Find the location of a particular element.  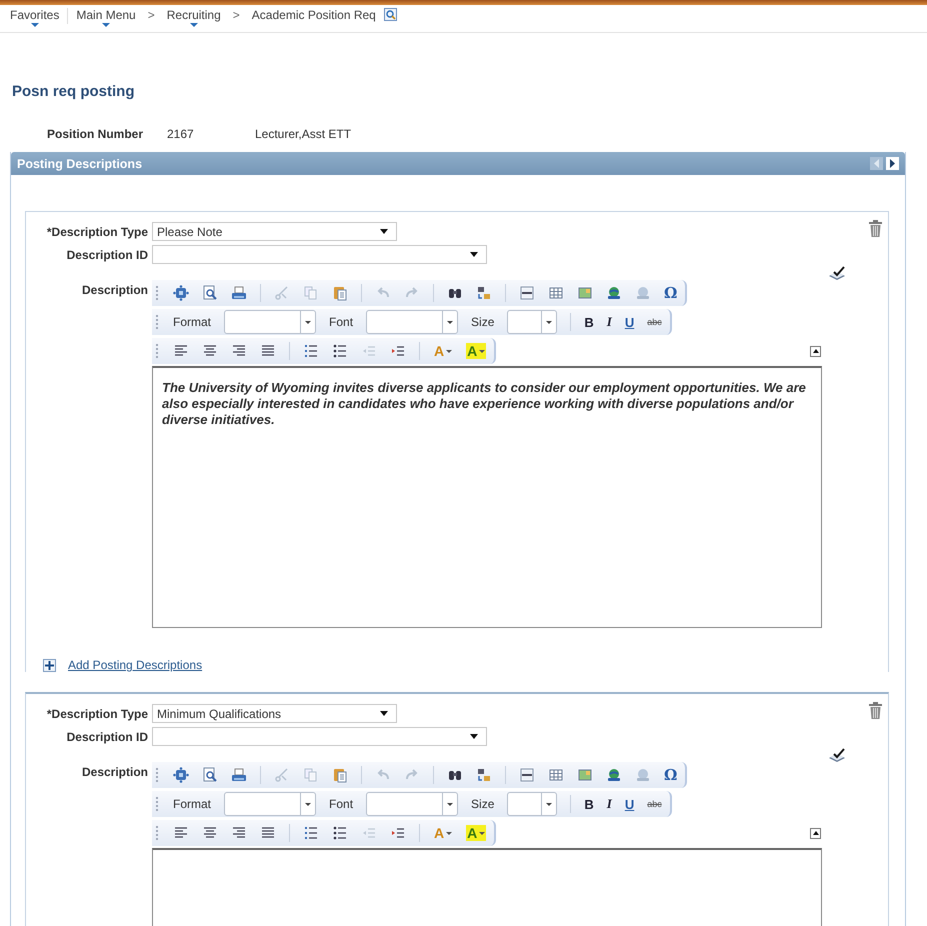

field-label: Position Number is located at coordinates (95, 134).